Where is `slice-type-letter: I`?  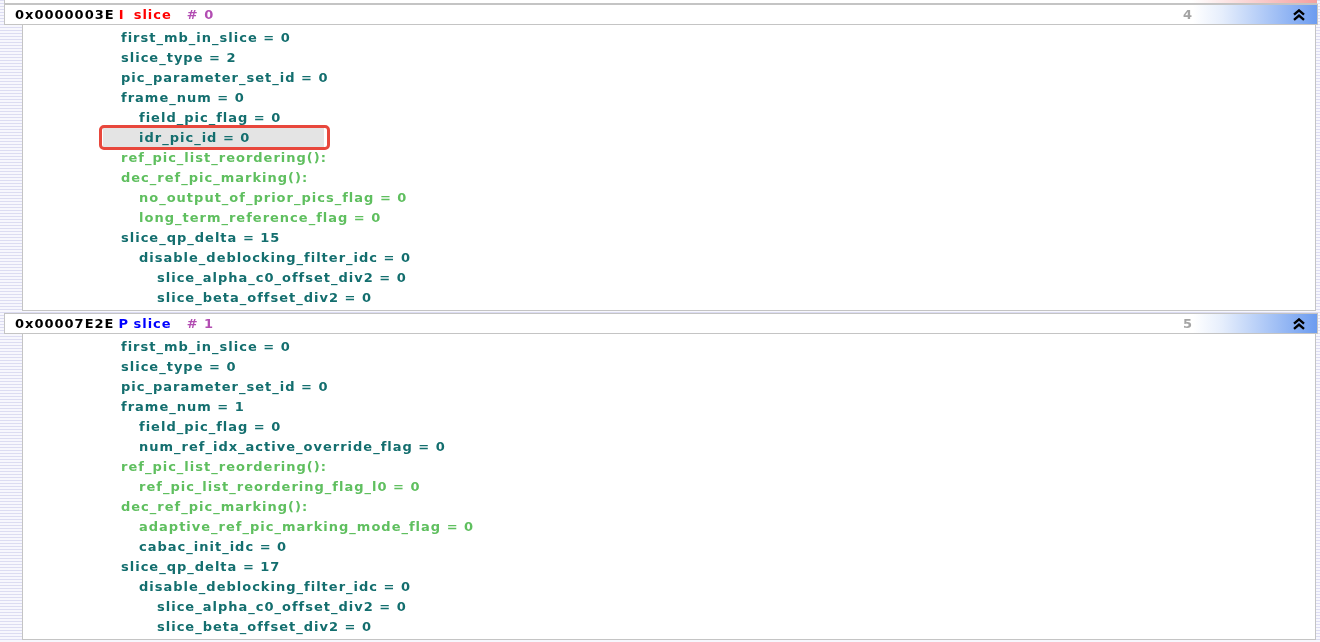
slice-type-letter: I is located at coordinates (122, 15).